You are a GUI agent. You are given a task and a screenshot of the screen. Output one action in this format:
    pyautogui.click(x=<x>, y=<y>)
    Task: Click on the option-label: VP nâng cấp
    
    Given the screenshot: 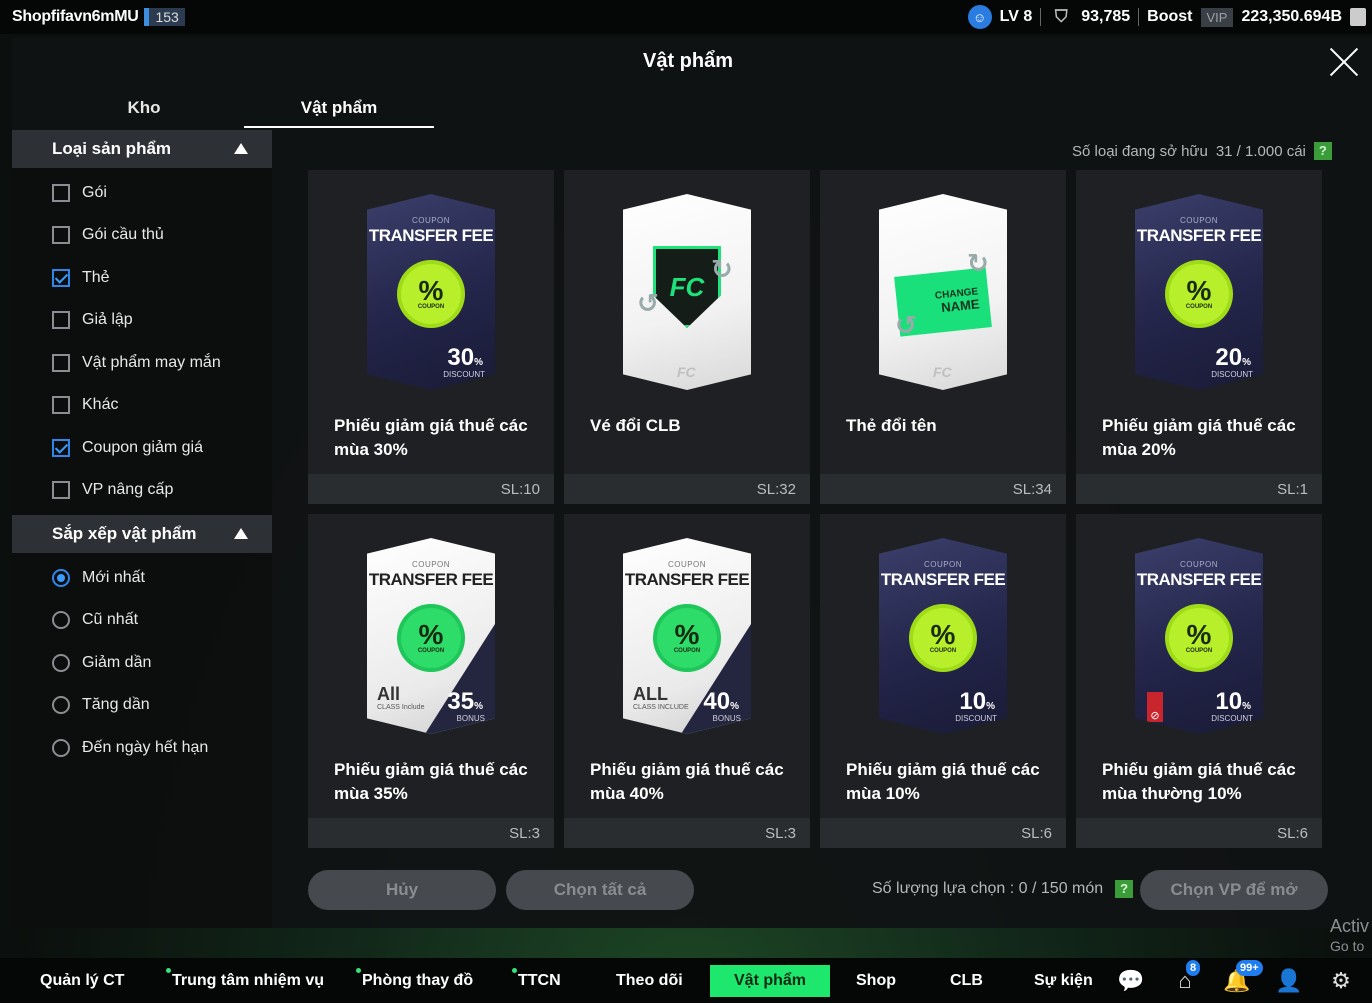 What is the action you would take?
    pyautogui.click(x=128, y=489)
    